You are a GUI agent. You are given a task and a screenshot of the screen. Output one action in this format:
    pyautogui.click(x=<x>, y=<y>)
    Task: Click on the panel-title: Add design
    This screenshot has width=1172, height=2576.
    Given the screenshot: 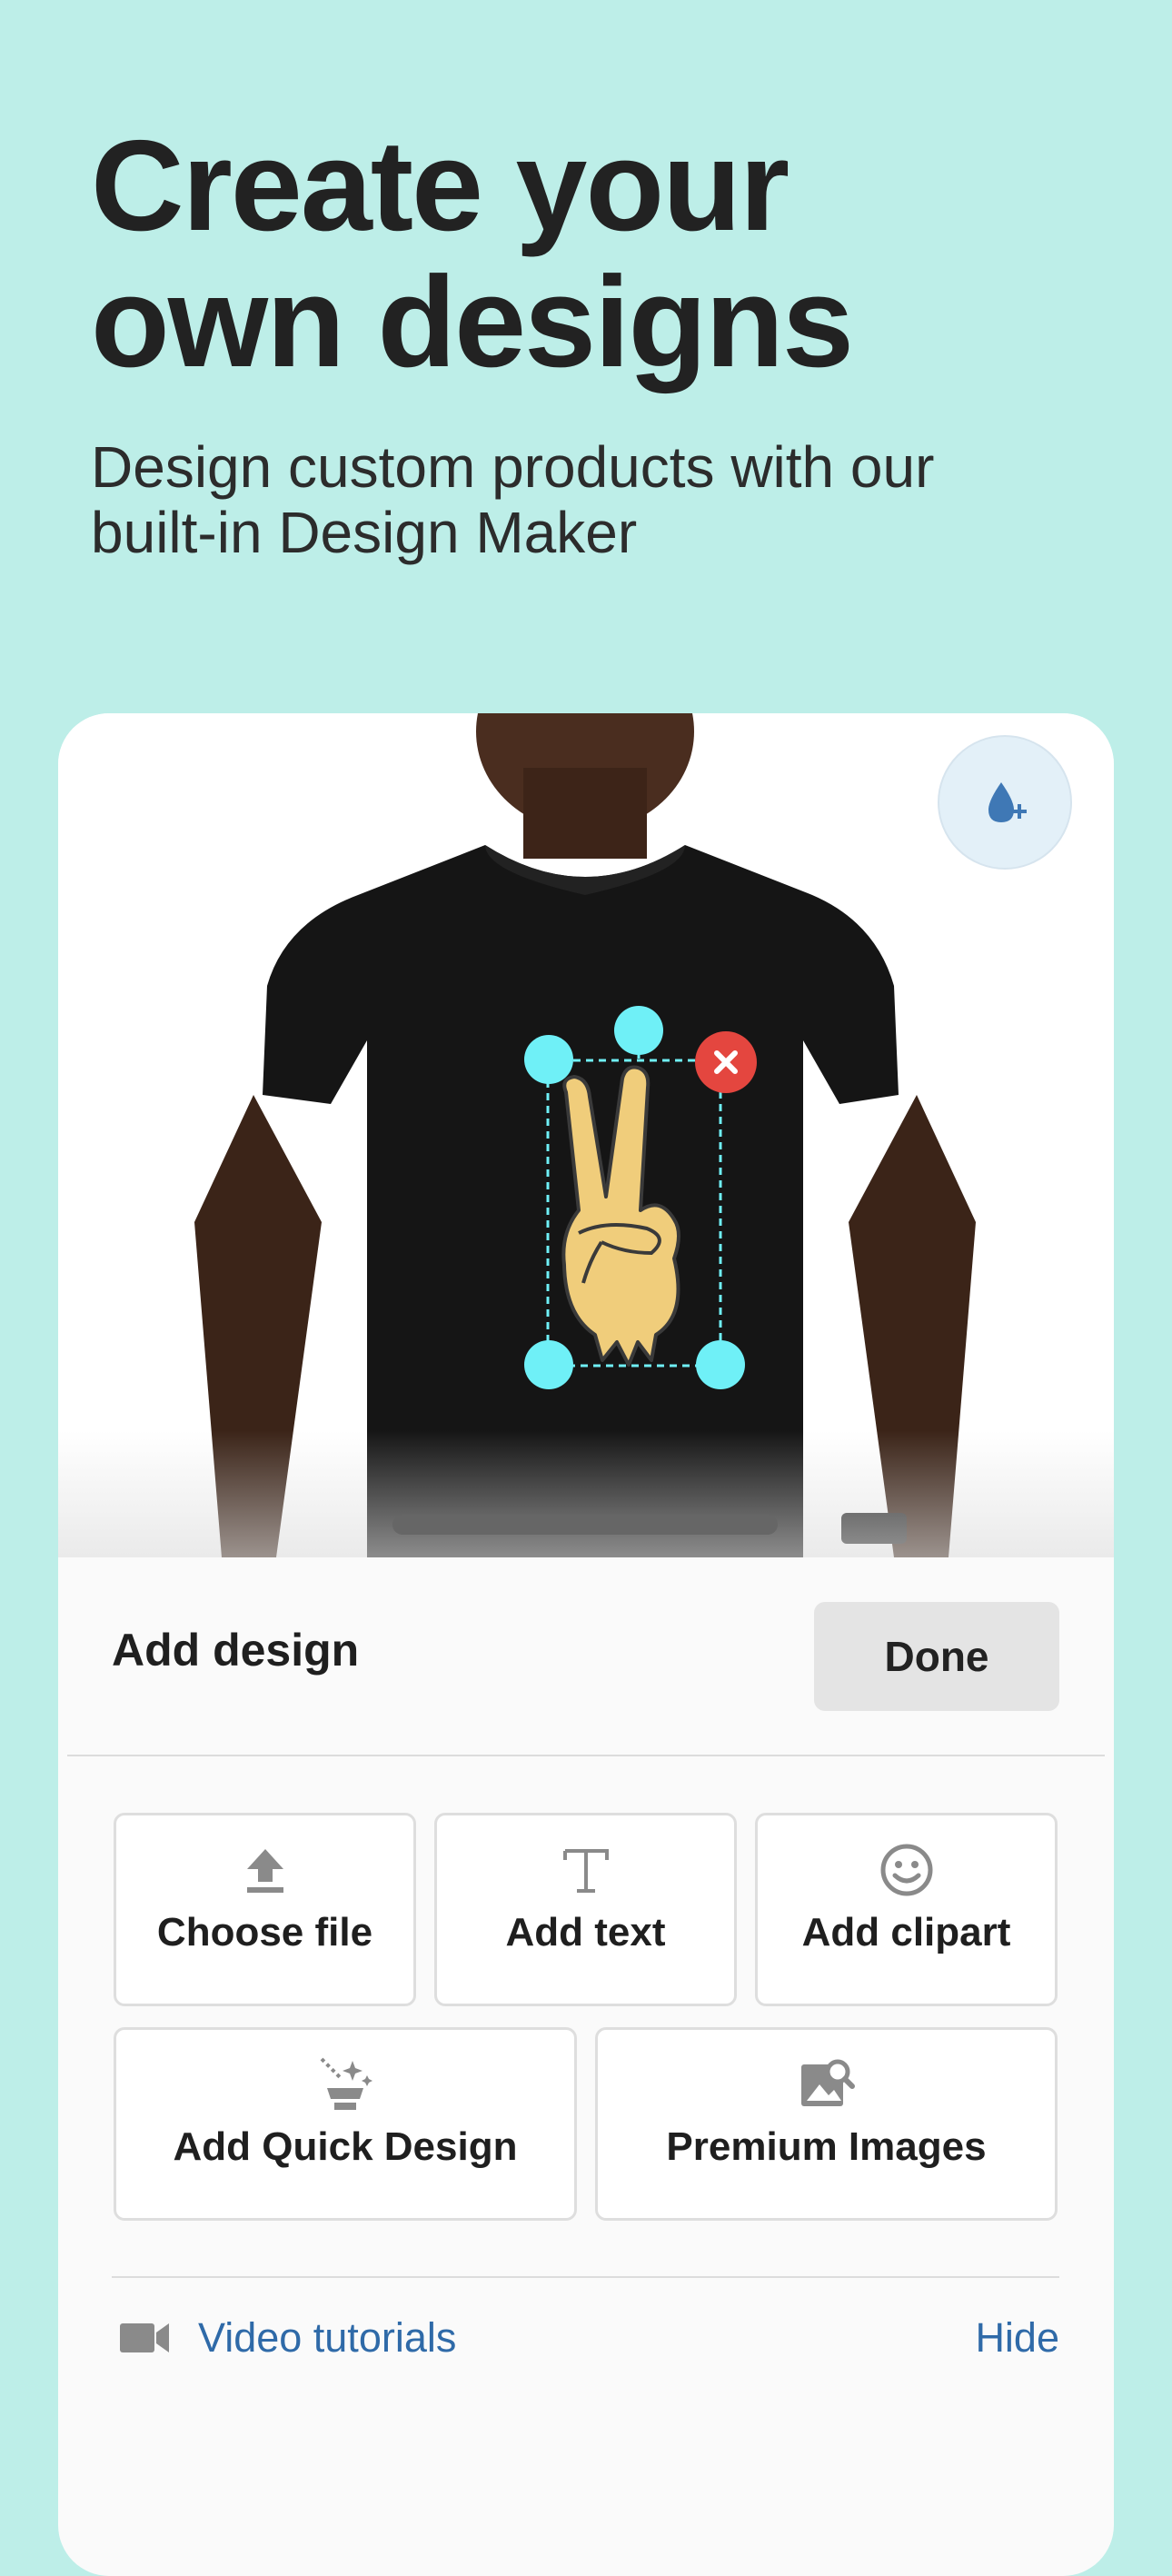 What is the action you would take?
    pyautogui.click(x=236, y=1650)
    